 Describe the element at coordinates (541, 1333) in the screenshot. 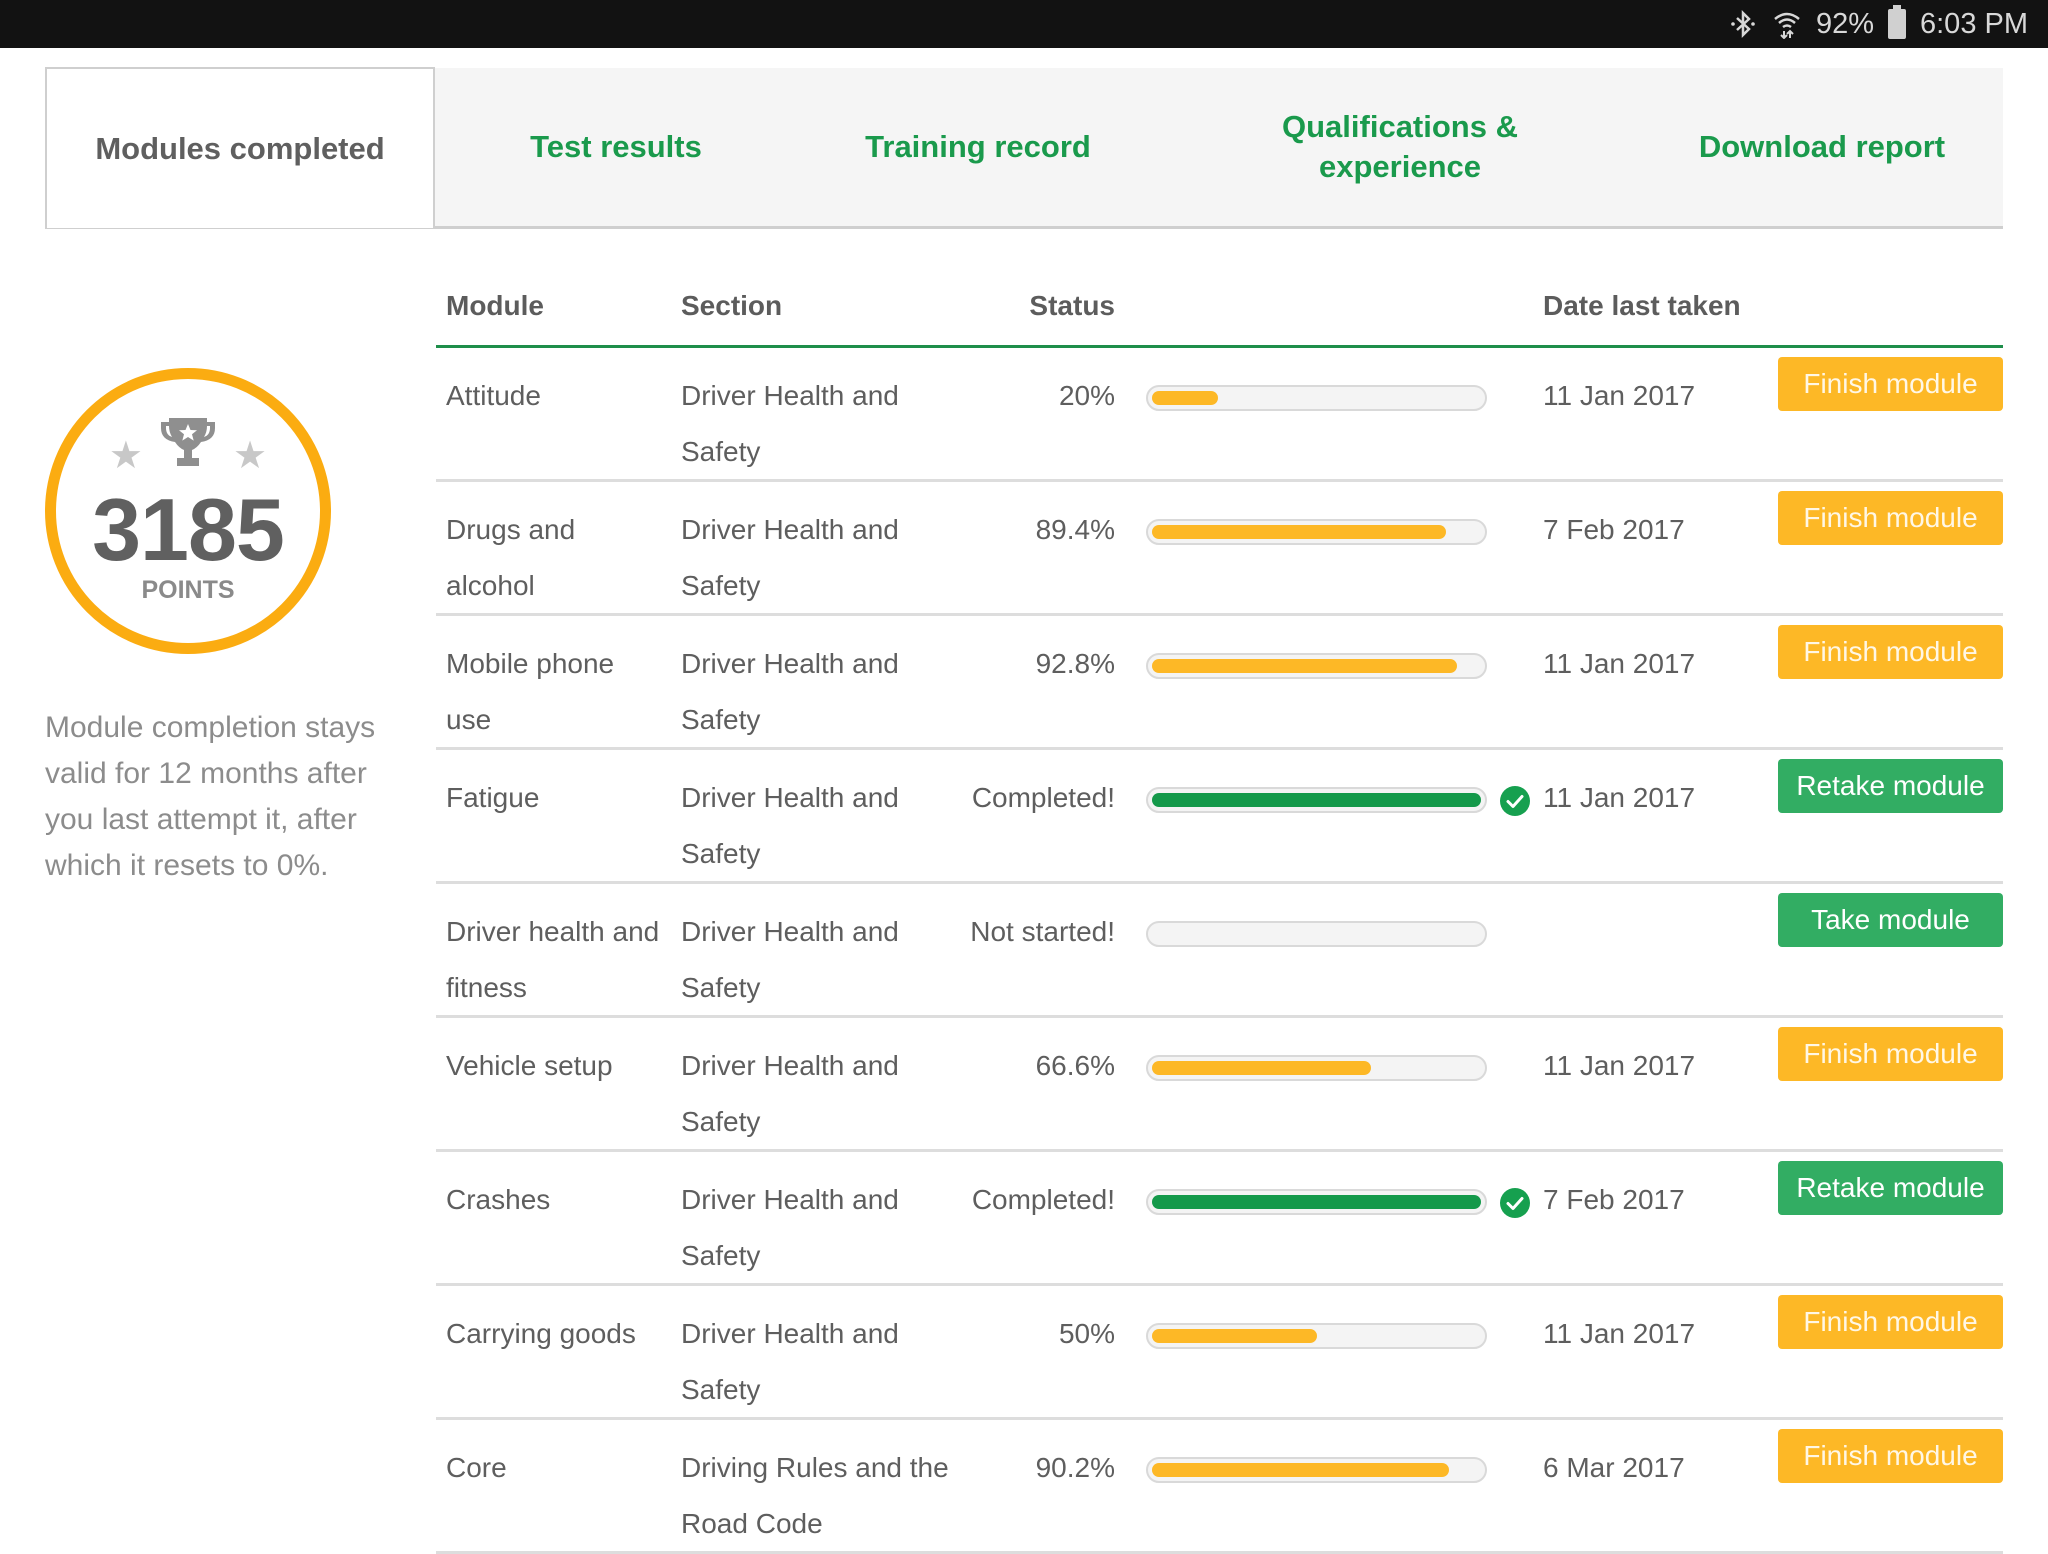

I see `module-name: Carrying goods` at that location.